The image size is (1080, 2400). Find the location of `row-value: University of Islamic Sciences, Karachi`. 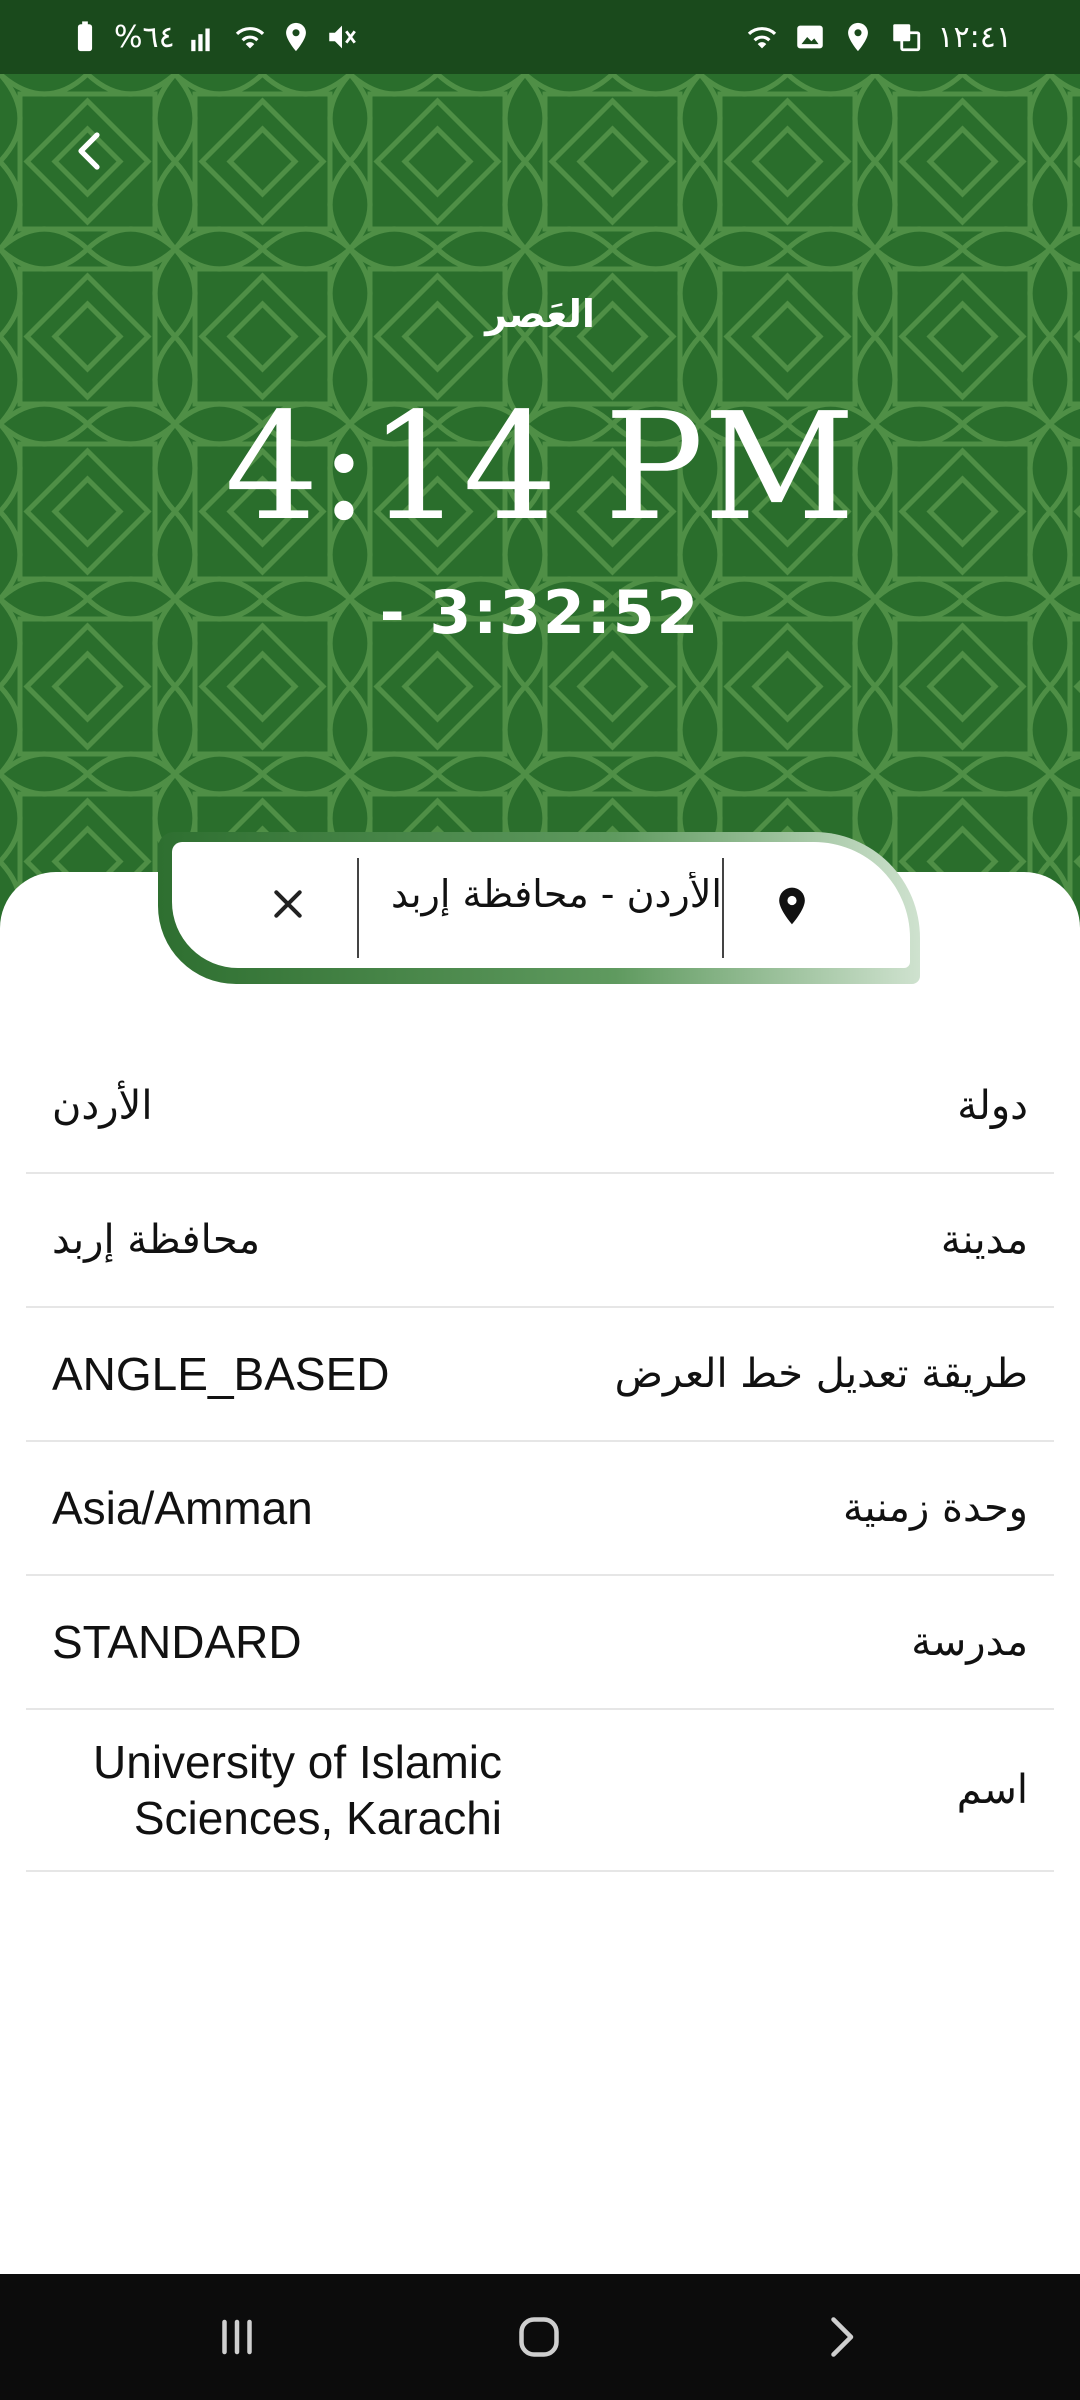

row-value: University of Islamic Sciences, Karachi is located at coordinates (277, 1790).